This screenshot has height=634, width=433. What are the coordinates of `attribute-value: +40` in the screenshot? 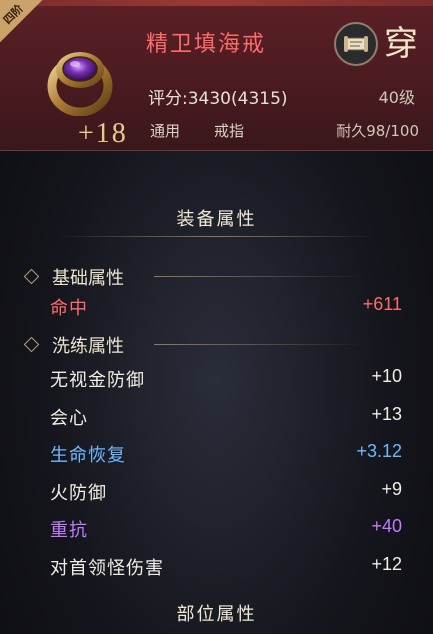 It's located at (386, 526).